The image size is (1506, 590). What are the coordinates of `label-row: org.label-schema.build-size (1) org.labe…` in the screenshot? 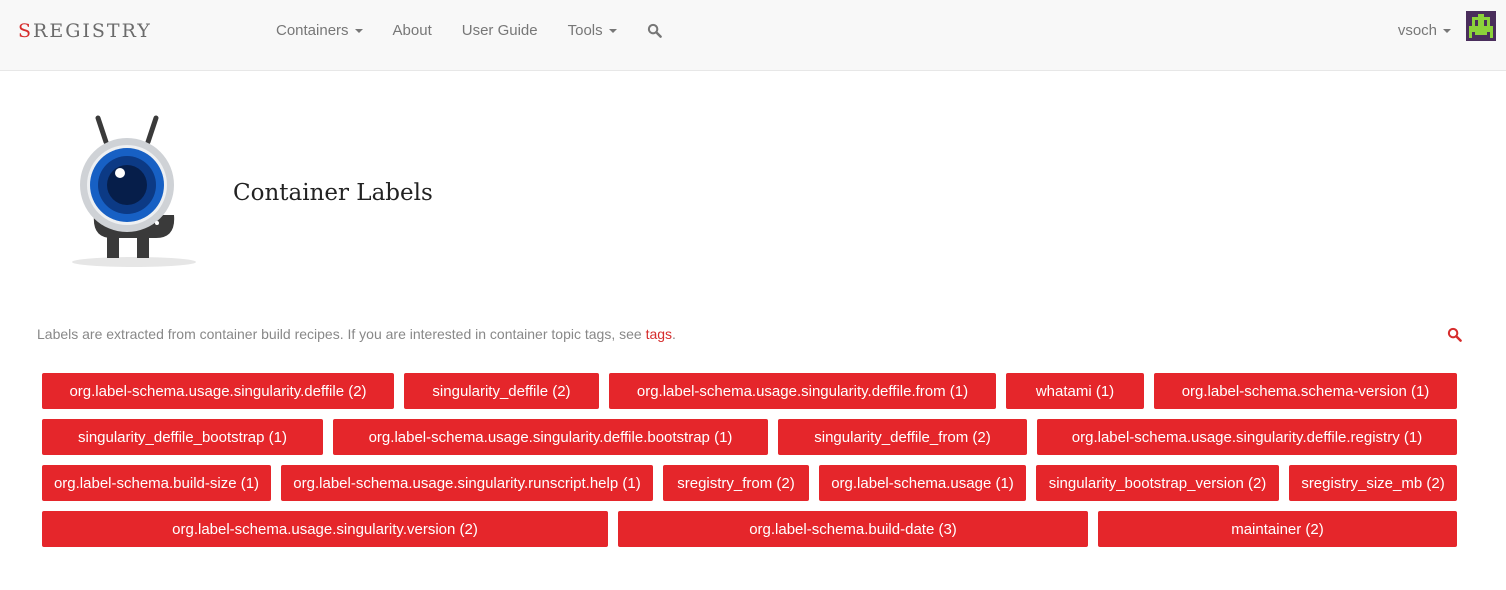 It's located at (749, 483).